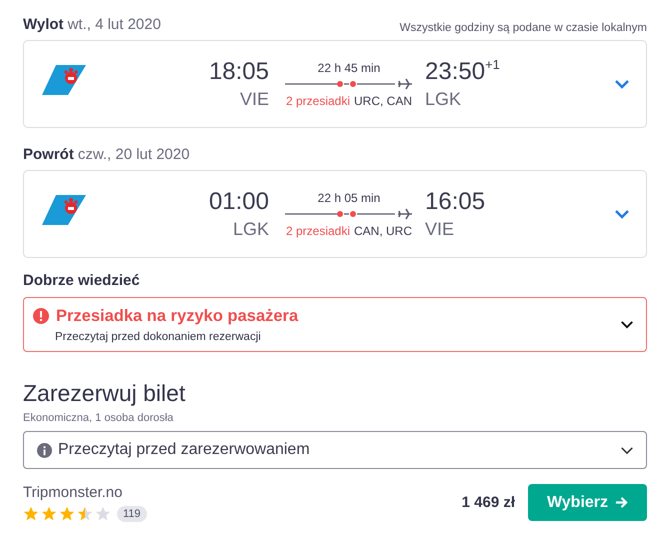 Image resolution: width=667 pixels, height=541 pixels. What do you see at coordinates (238, 72) in the screenshot?
I see `departure-time: 18:05` at bounding box center [238, 72].